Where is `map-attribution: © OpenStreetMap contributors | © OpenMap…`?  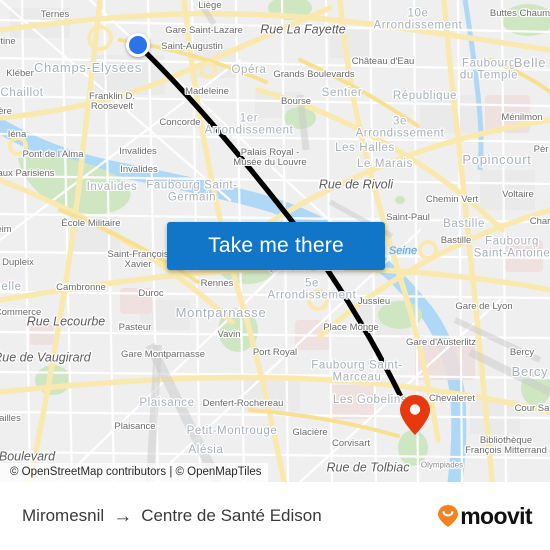 map-attribution: © OpenStreetMap contributors | © OpenMap… is located at coordinates (134, 472).